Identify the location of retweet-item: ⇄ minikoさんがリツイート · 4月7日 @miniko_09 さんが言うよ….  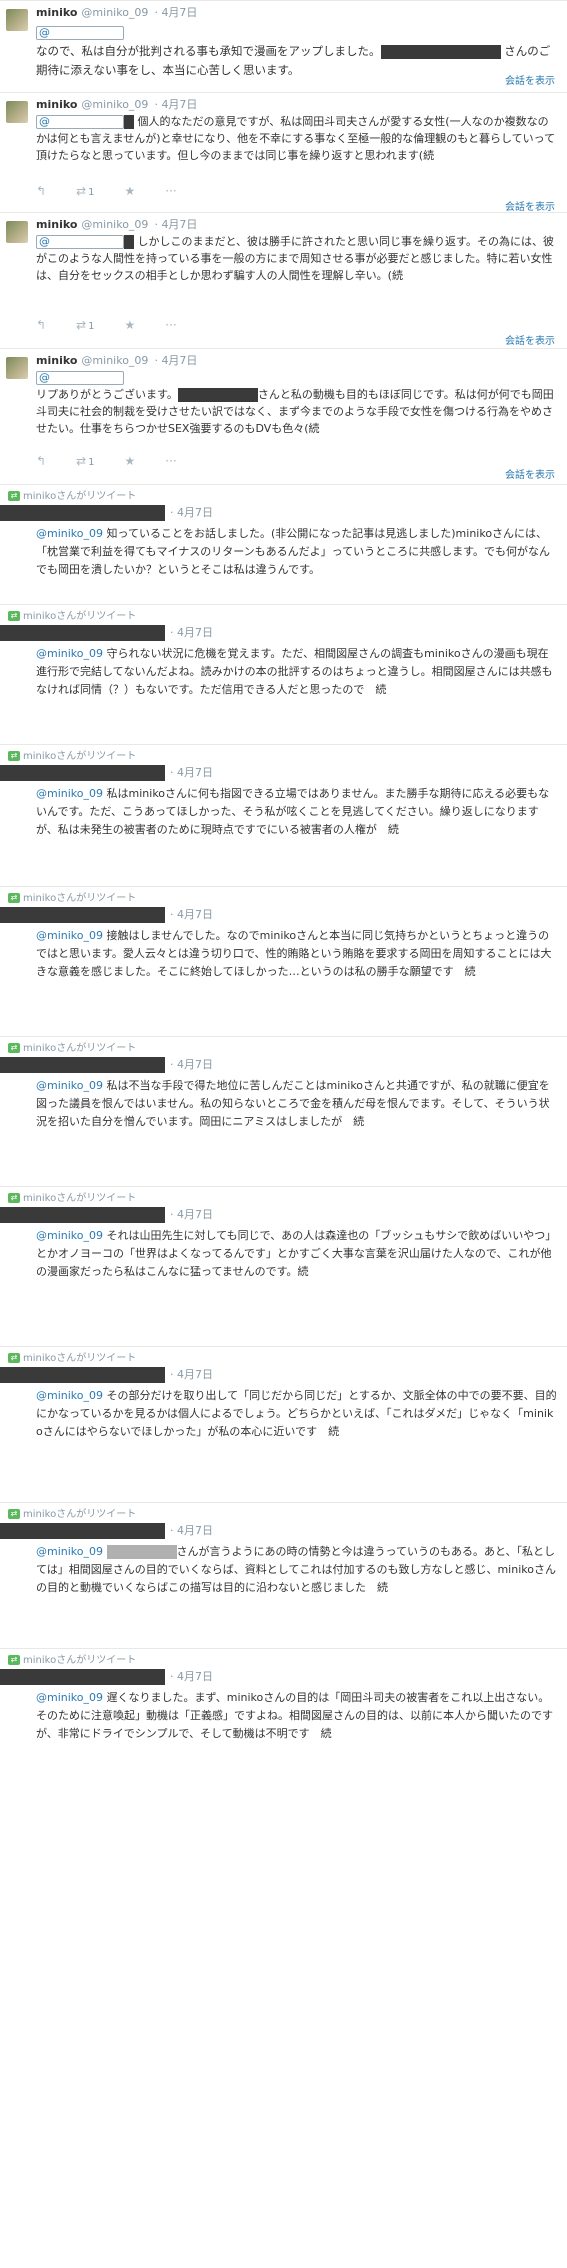
(283, 1575).